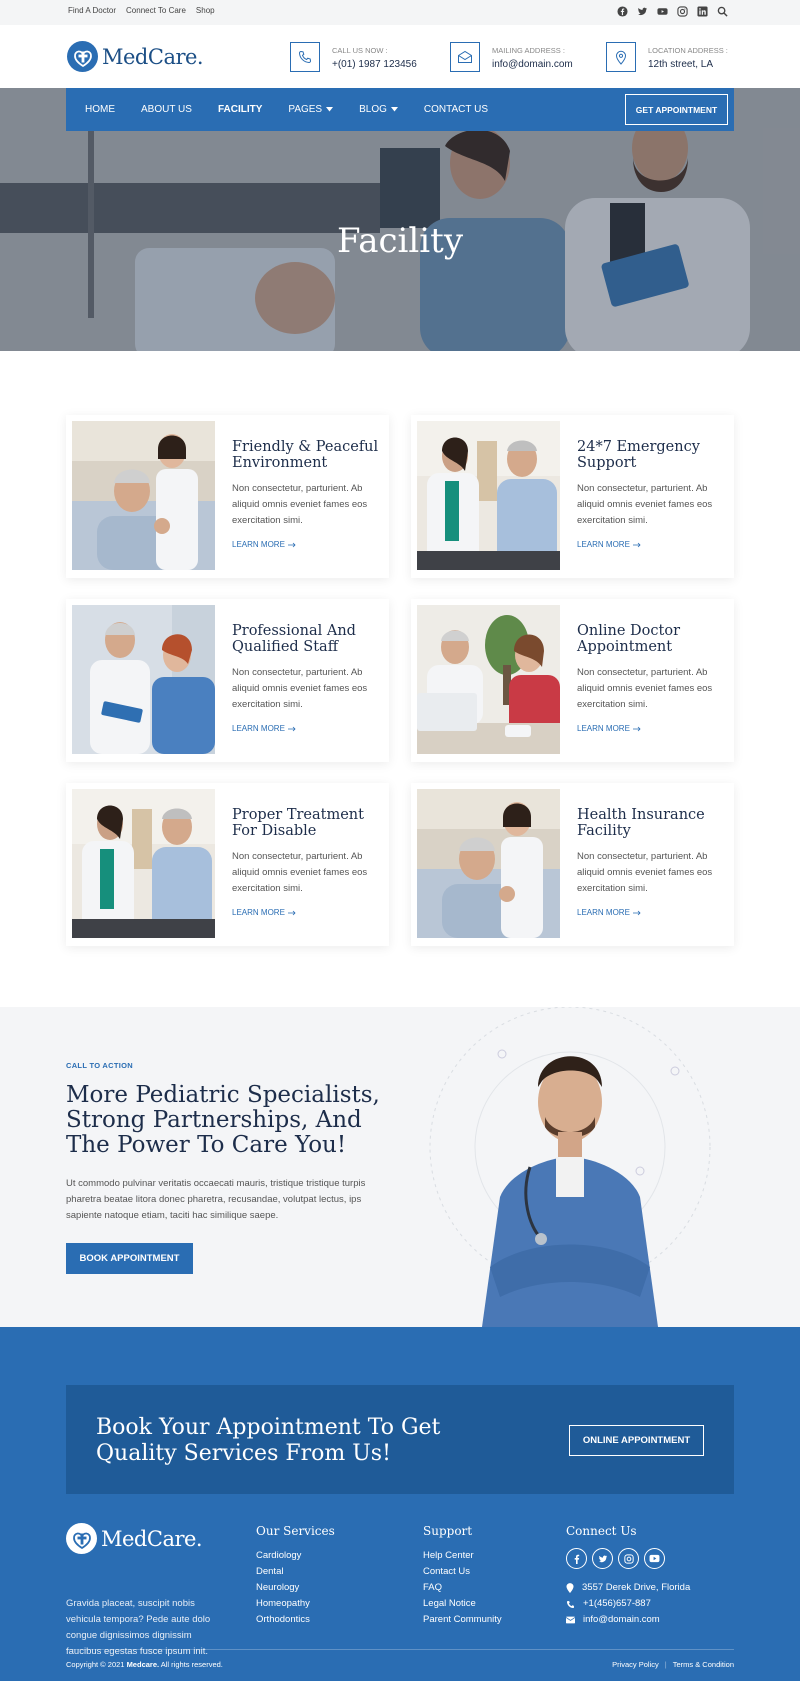 This screenshot has height=1681, width=800. I want to click on service-link: Cardiology, so click(295, 1556).